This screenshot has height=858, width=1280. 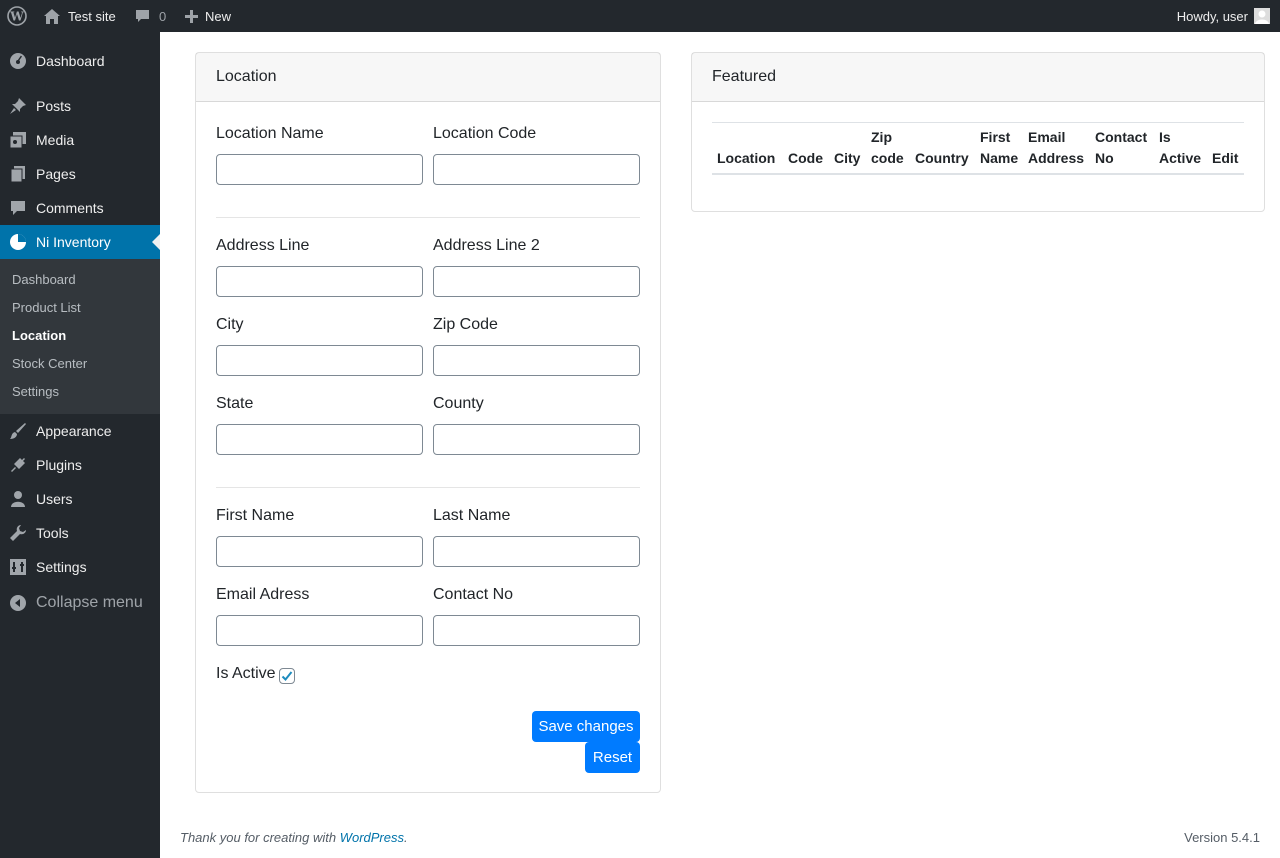 I want to click on howdy-text: Howdy, user, so click(x=1212, y=16).